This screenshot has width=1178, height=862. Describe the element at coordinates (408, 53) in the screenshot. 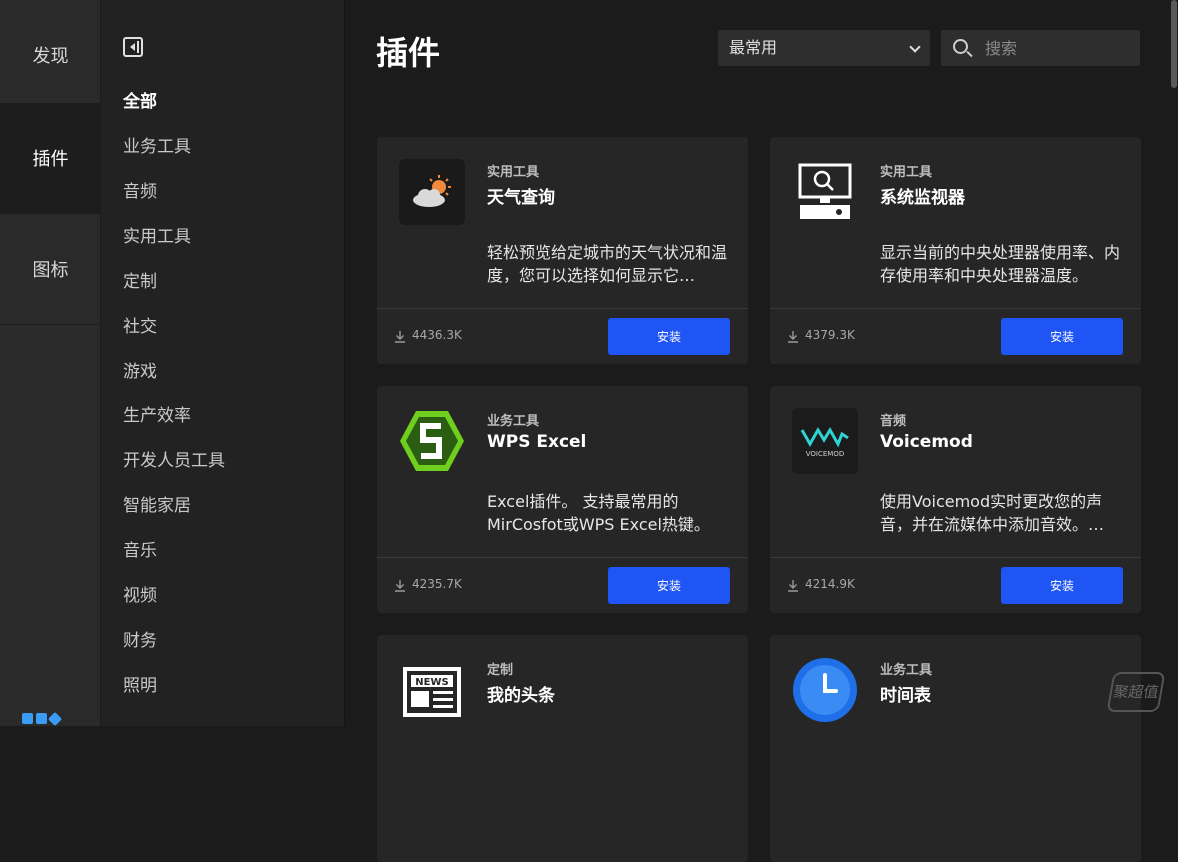

I see `page-title: 插件` at that location.